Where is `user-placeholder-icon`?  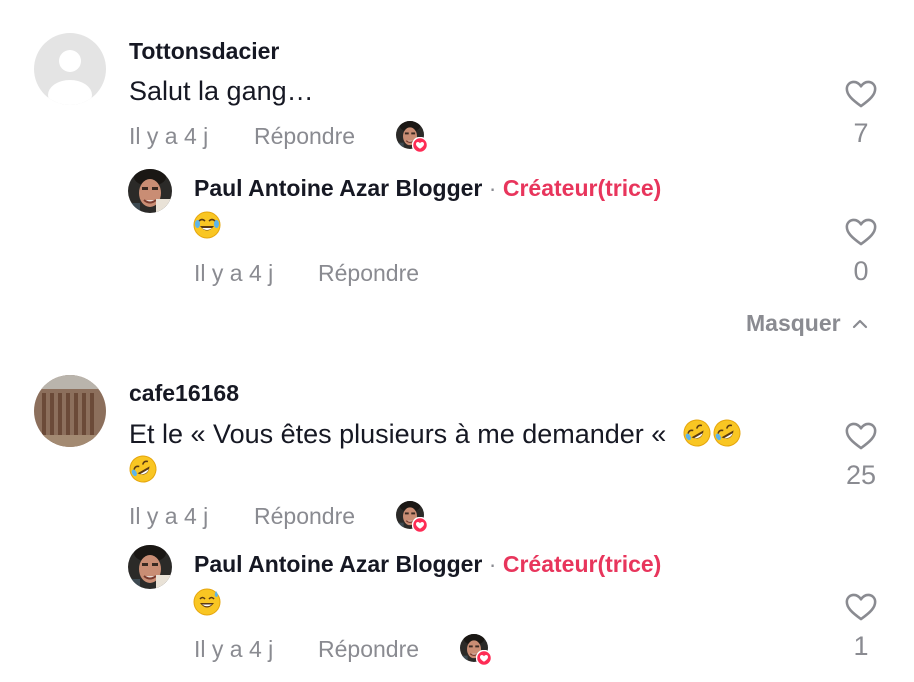 user-placeholder-icon is located at coordinates (70, 69).